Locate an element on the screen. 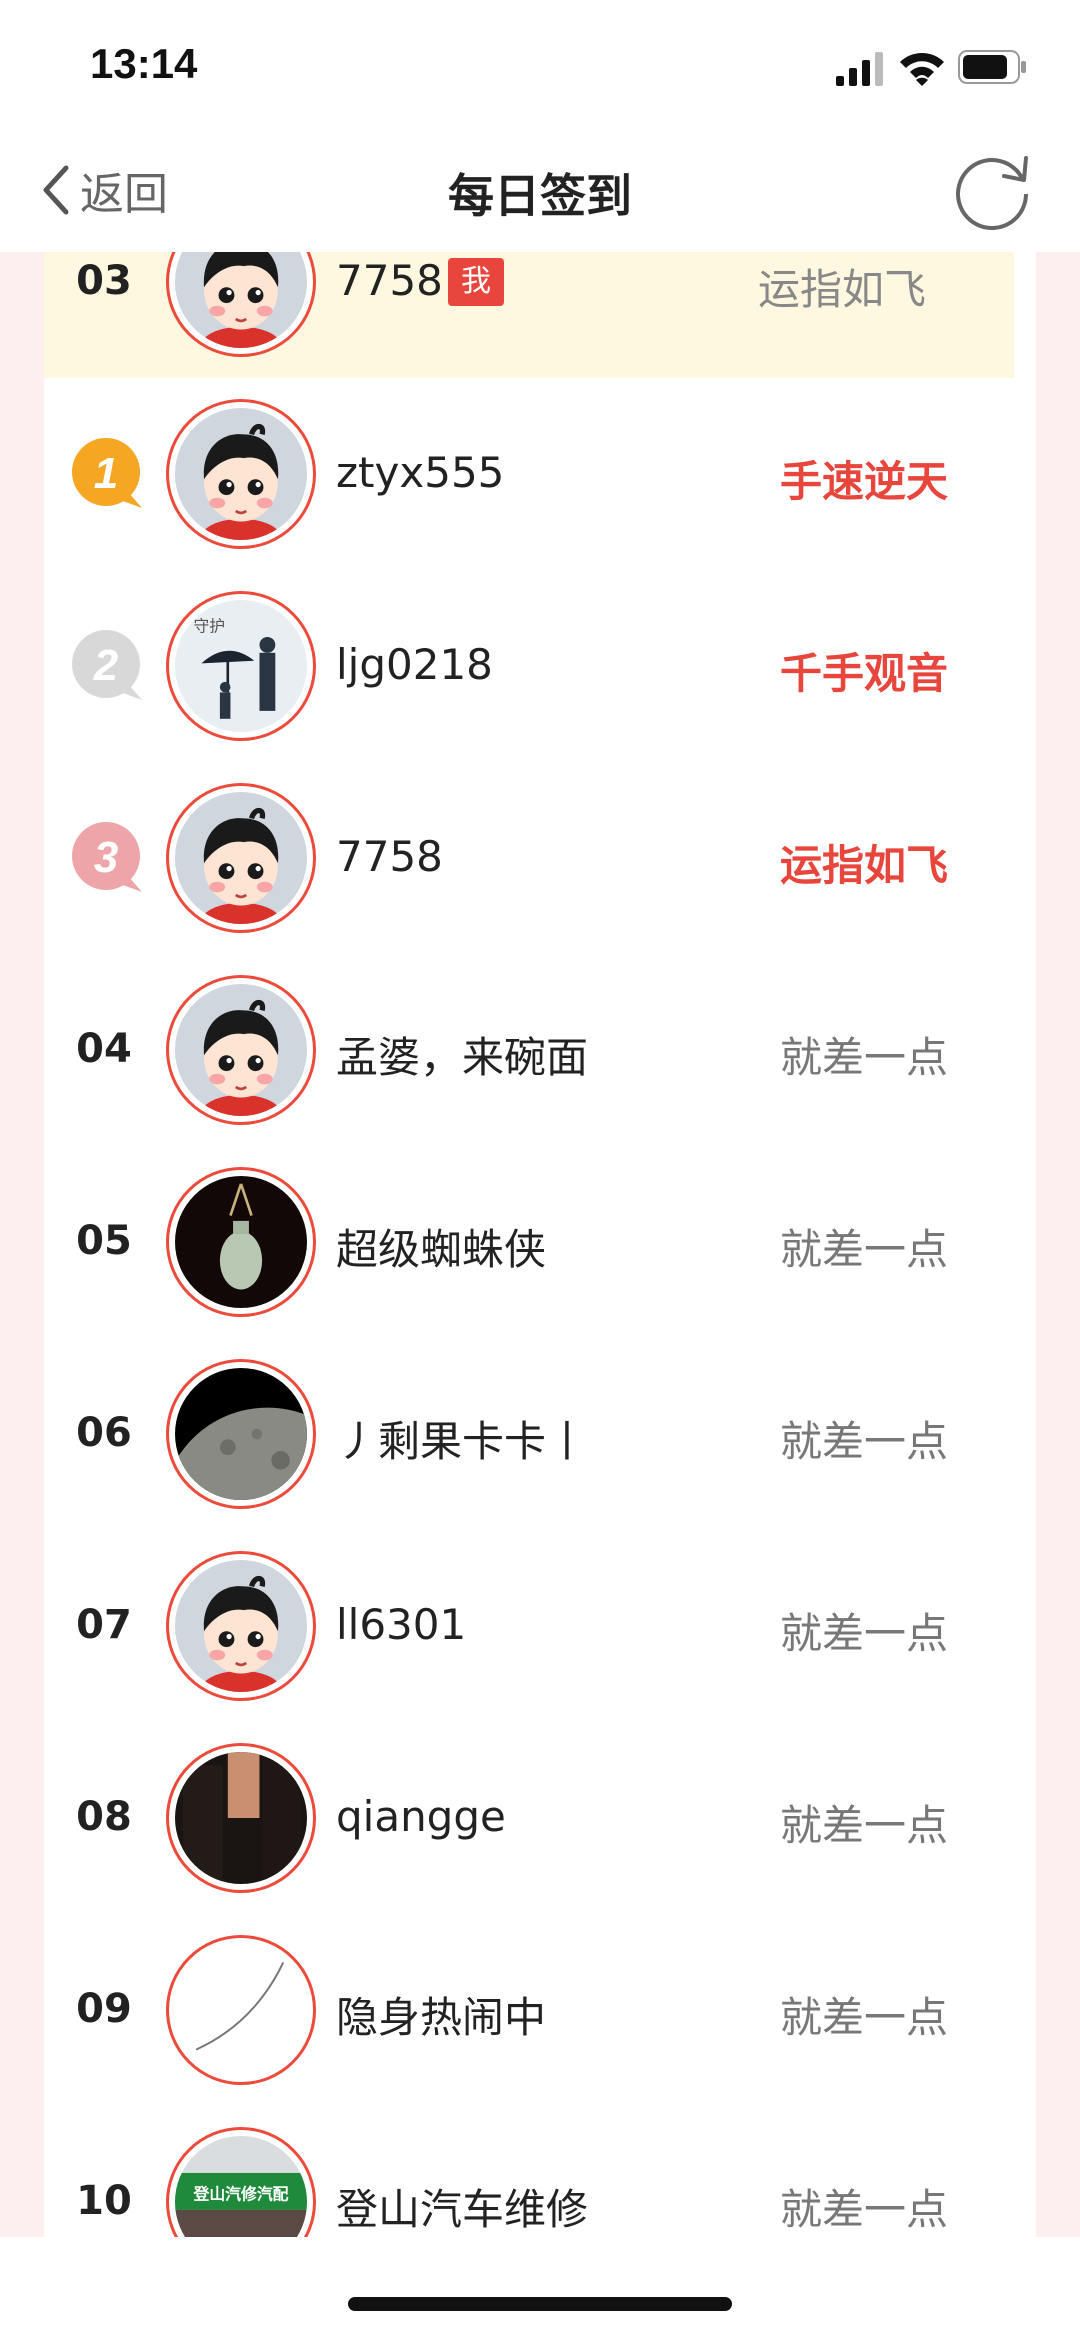 Image resolution: width=1080 pixels, height=2337 pixels. battery-icon is located at coordinates (992, 67).